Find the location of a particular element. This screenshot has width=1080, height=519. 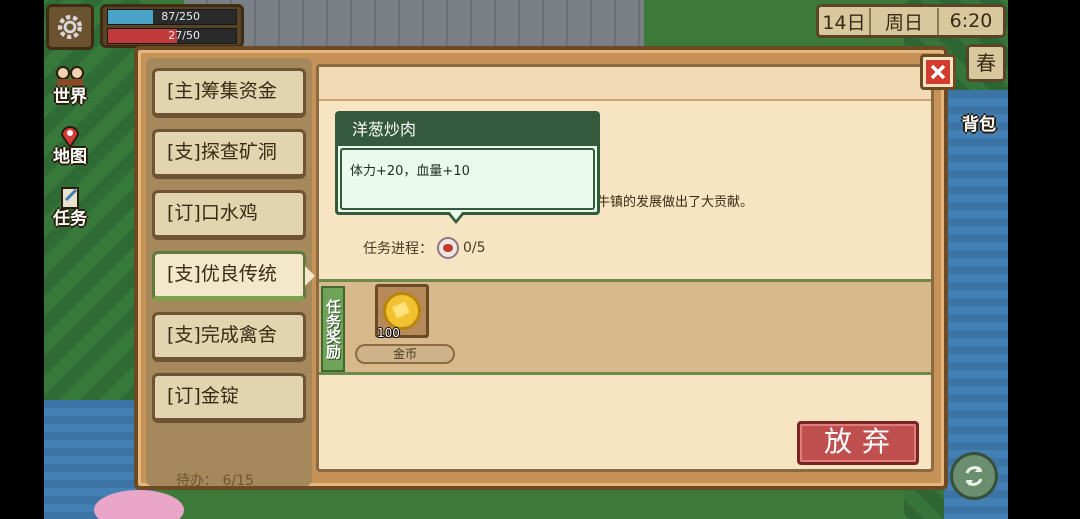

quest-description: 牛镇的发展做出了大贡献。 is located at coordinates (675, 202).